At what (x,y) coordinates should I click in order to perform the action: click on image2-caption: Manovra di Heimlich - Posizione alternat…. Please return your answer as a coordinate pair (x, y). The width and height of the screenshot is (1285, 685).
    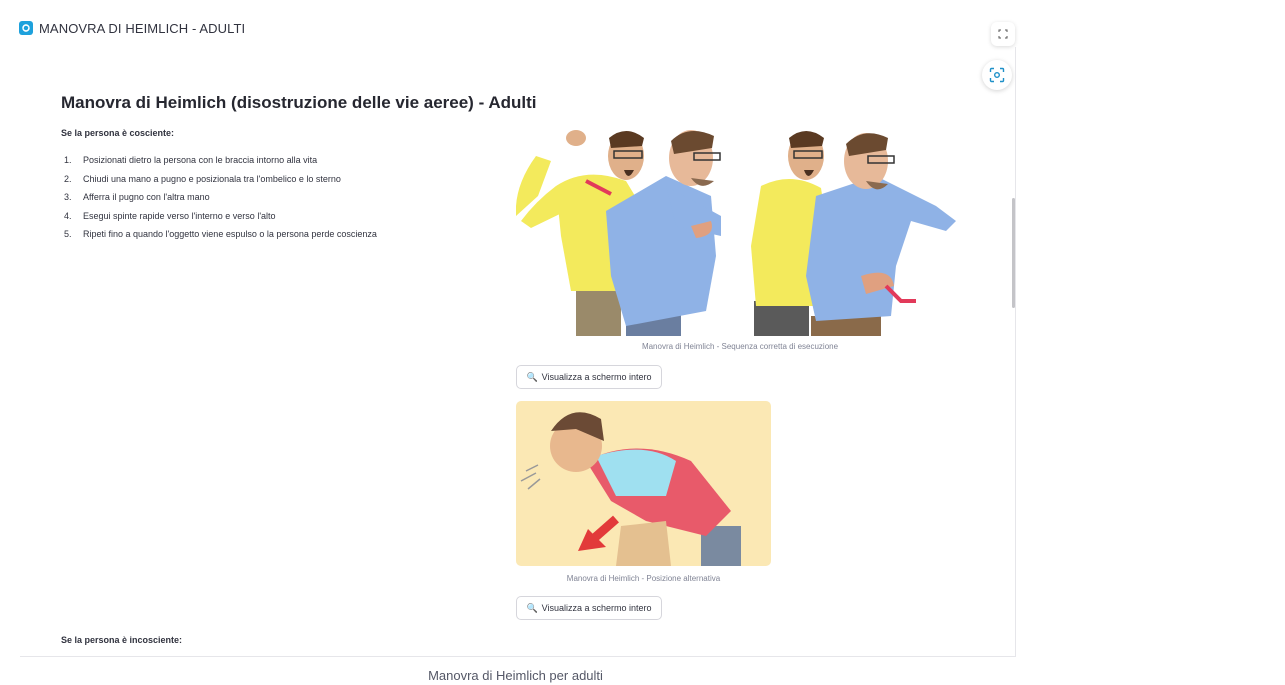
    Looking at the image, I should click on (643, 578).